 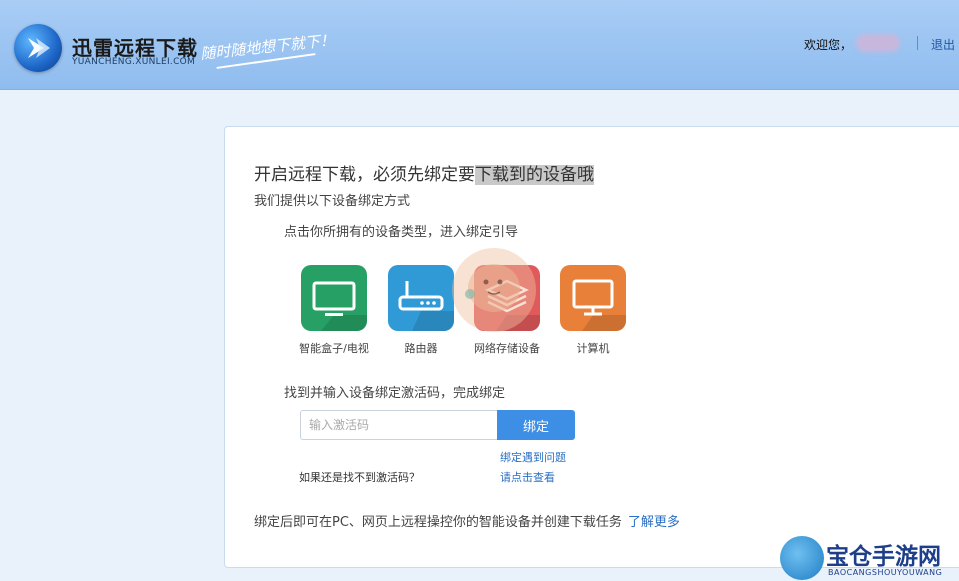 I want to click on welcome-text: 欢迎您，, so click(x=828, y=45).